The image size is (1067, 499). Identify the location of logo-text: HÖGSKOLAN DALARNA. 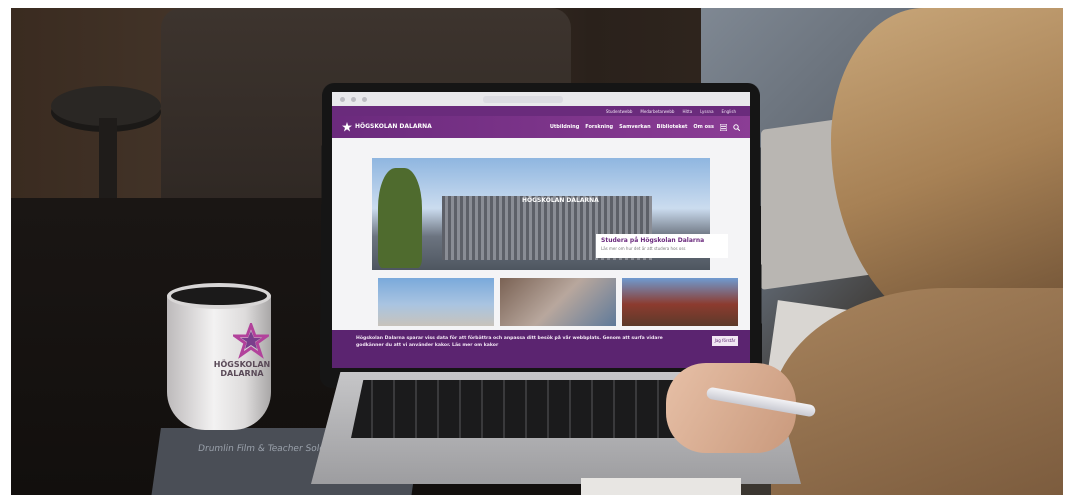
(393, 126).